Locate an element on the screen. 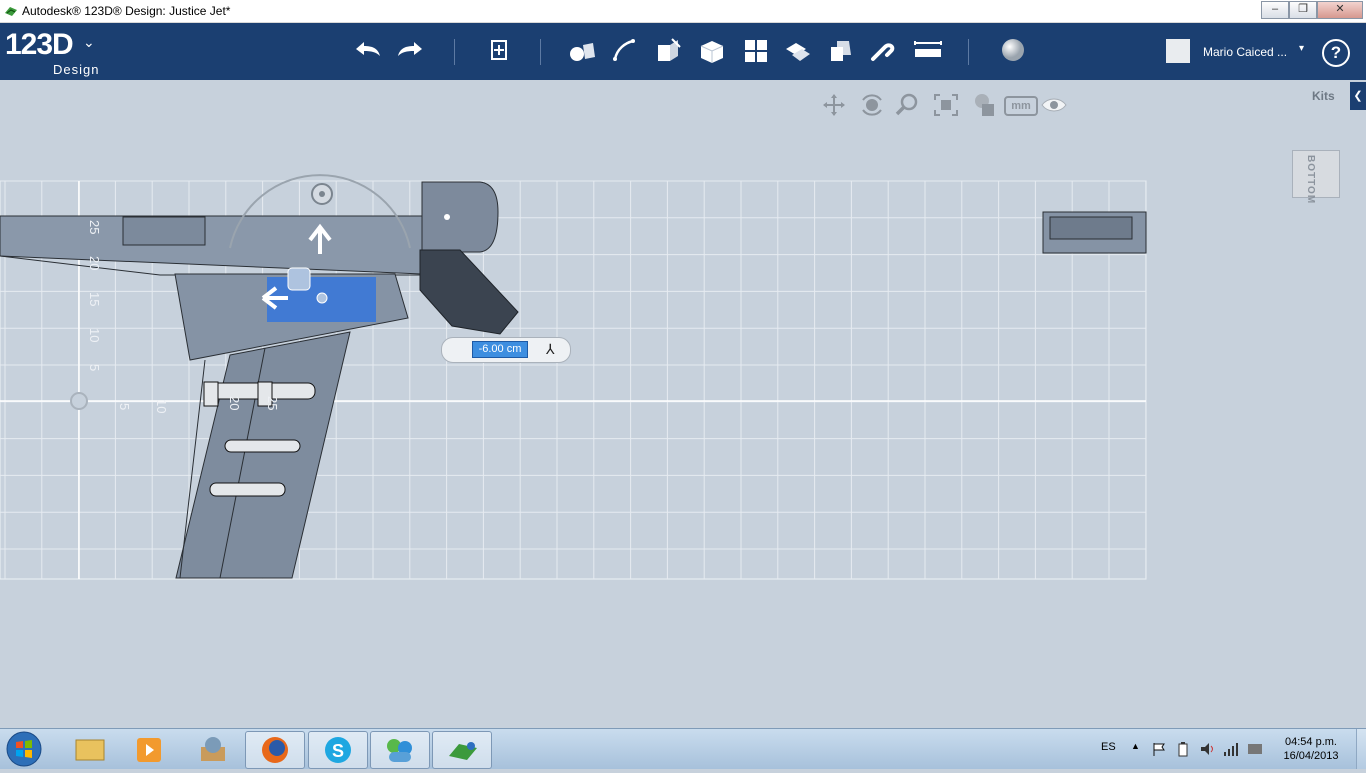  construct-icon is located at coordinates (669, 49).